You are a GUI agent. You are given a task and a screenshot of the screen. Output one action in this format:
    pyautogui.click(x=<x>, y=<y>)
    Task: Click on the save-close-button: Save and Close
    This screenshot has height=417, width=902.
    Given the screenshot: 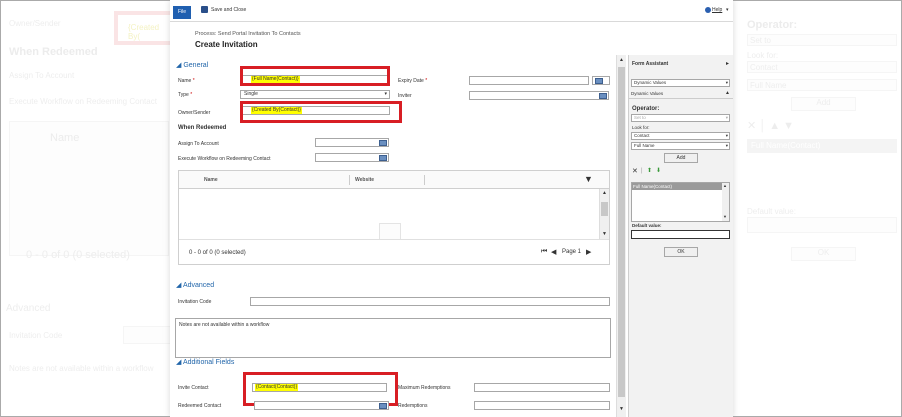 What is the action you would take?
    pyautogui.click(x=228, y=10)
    